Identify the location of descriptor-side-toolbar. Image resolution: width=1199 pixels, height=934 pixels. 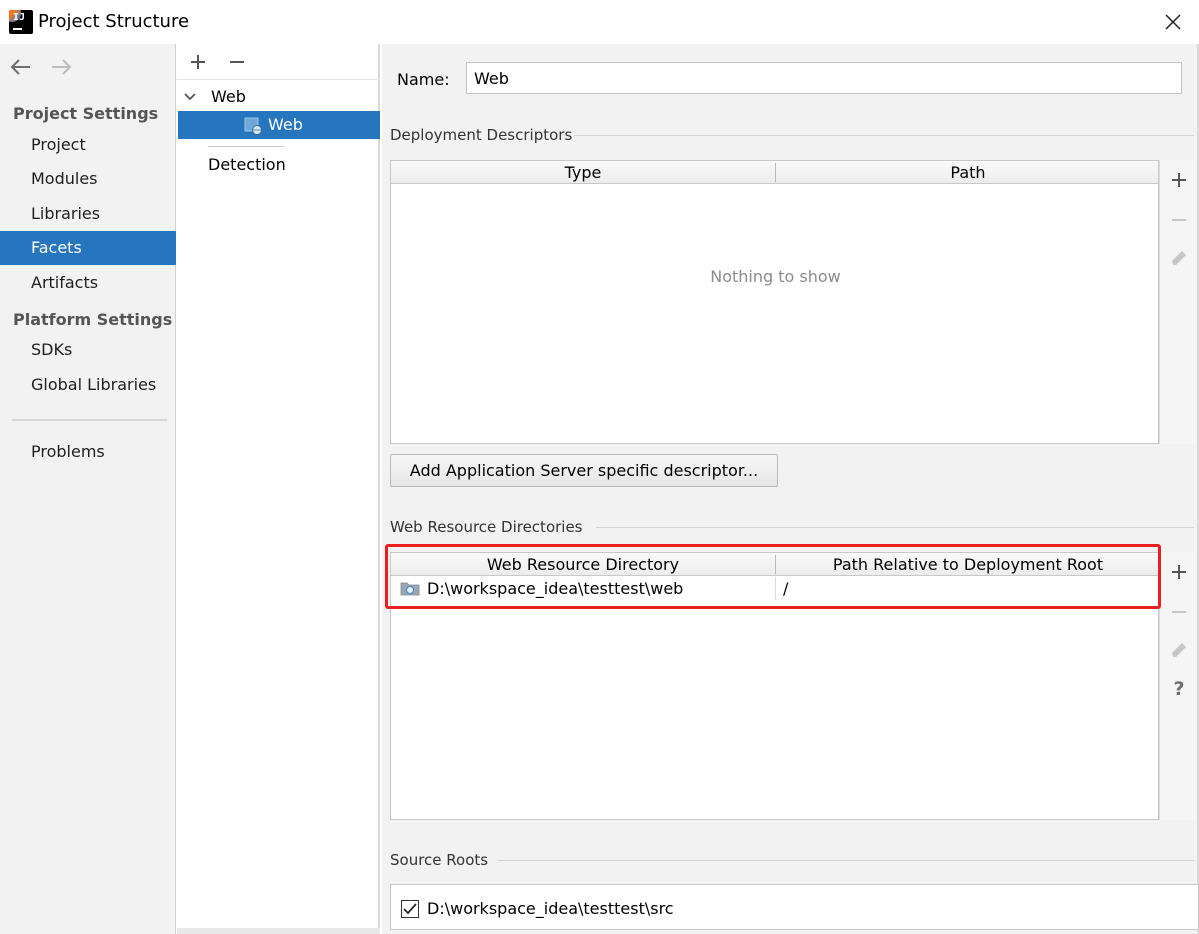
(1178, 302).